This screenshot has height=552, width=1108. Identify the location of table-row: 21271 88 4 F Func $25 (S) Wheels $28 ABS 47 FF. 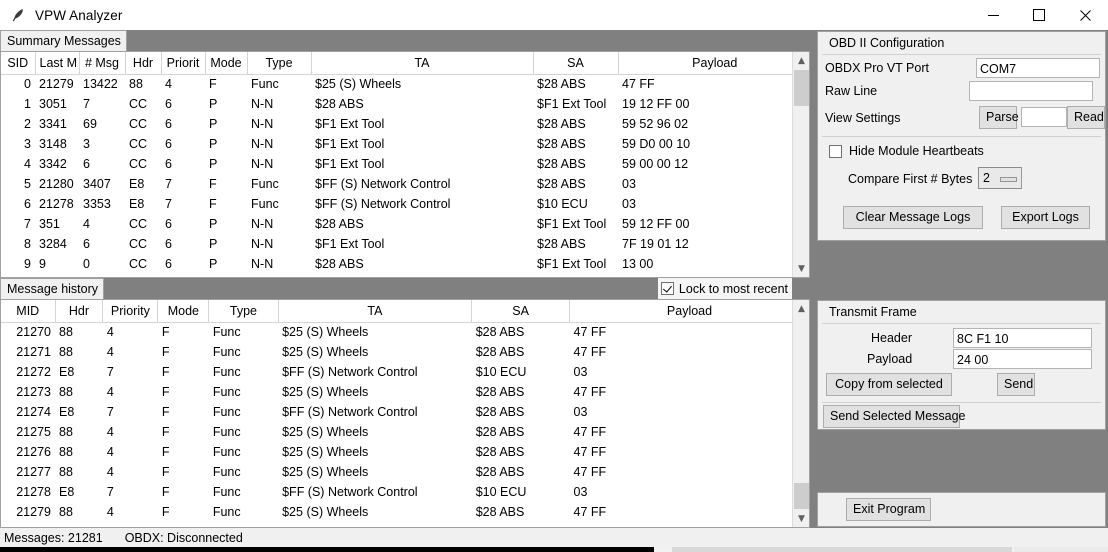
(405, 352).